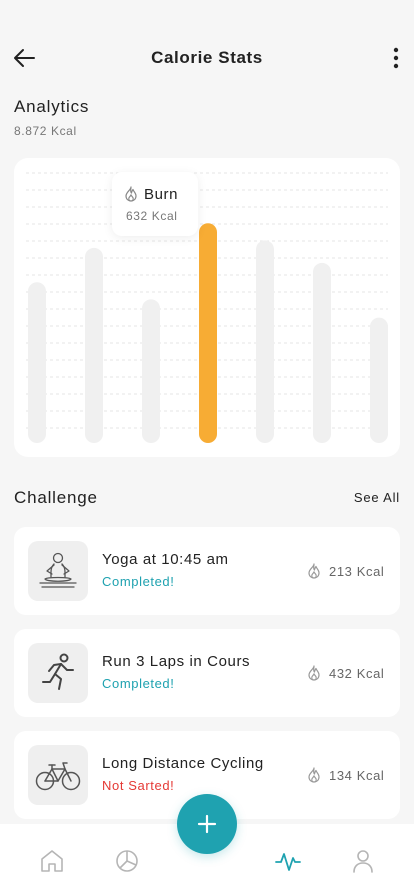 The width and height of the screenshot is (414, 896). What do you see at coordinates (357, 571) in the screenshot?
I see `challenge-kcal: 213 Kcal` at bounding box center [357, 571].